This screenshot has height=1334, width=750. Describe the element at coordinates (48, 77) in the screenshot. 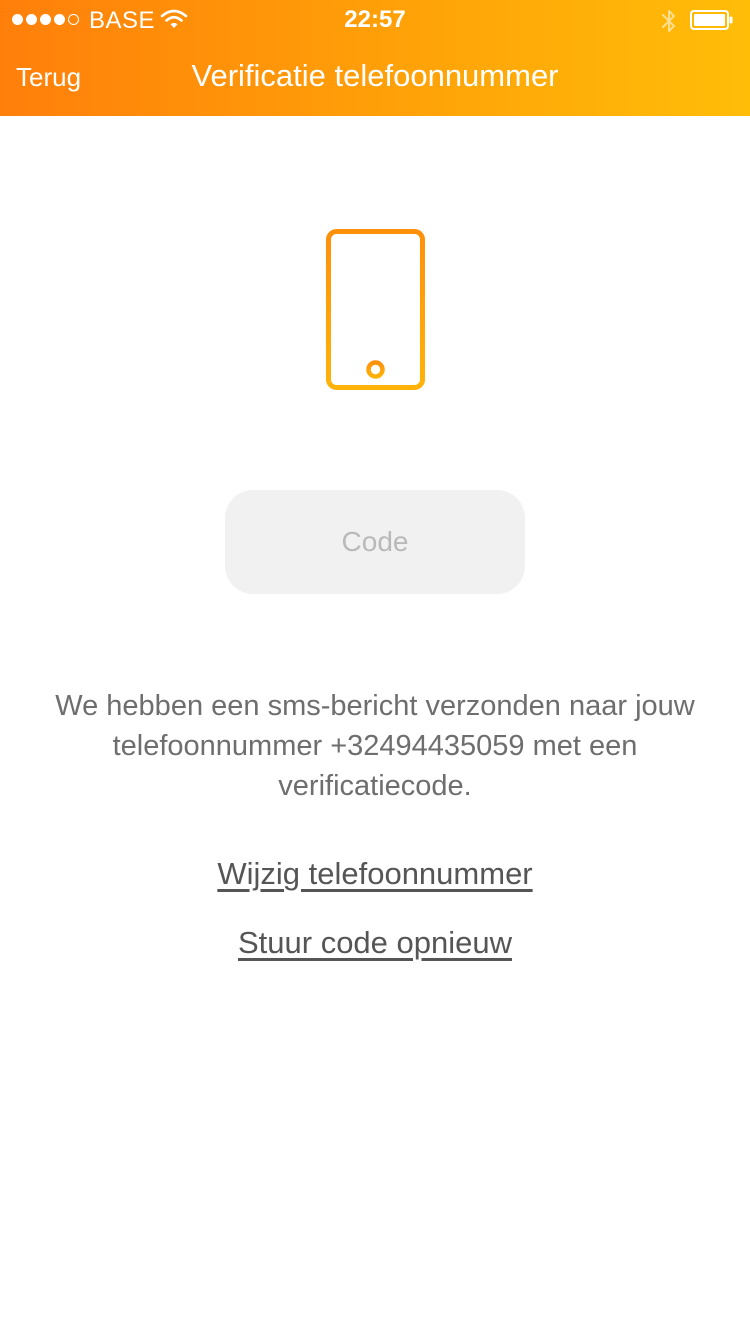

I see `back-button: Terug` at that location.